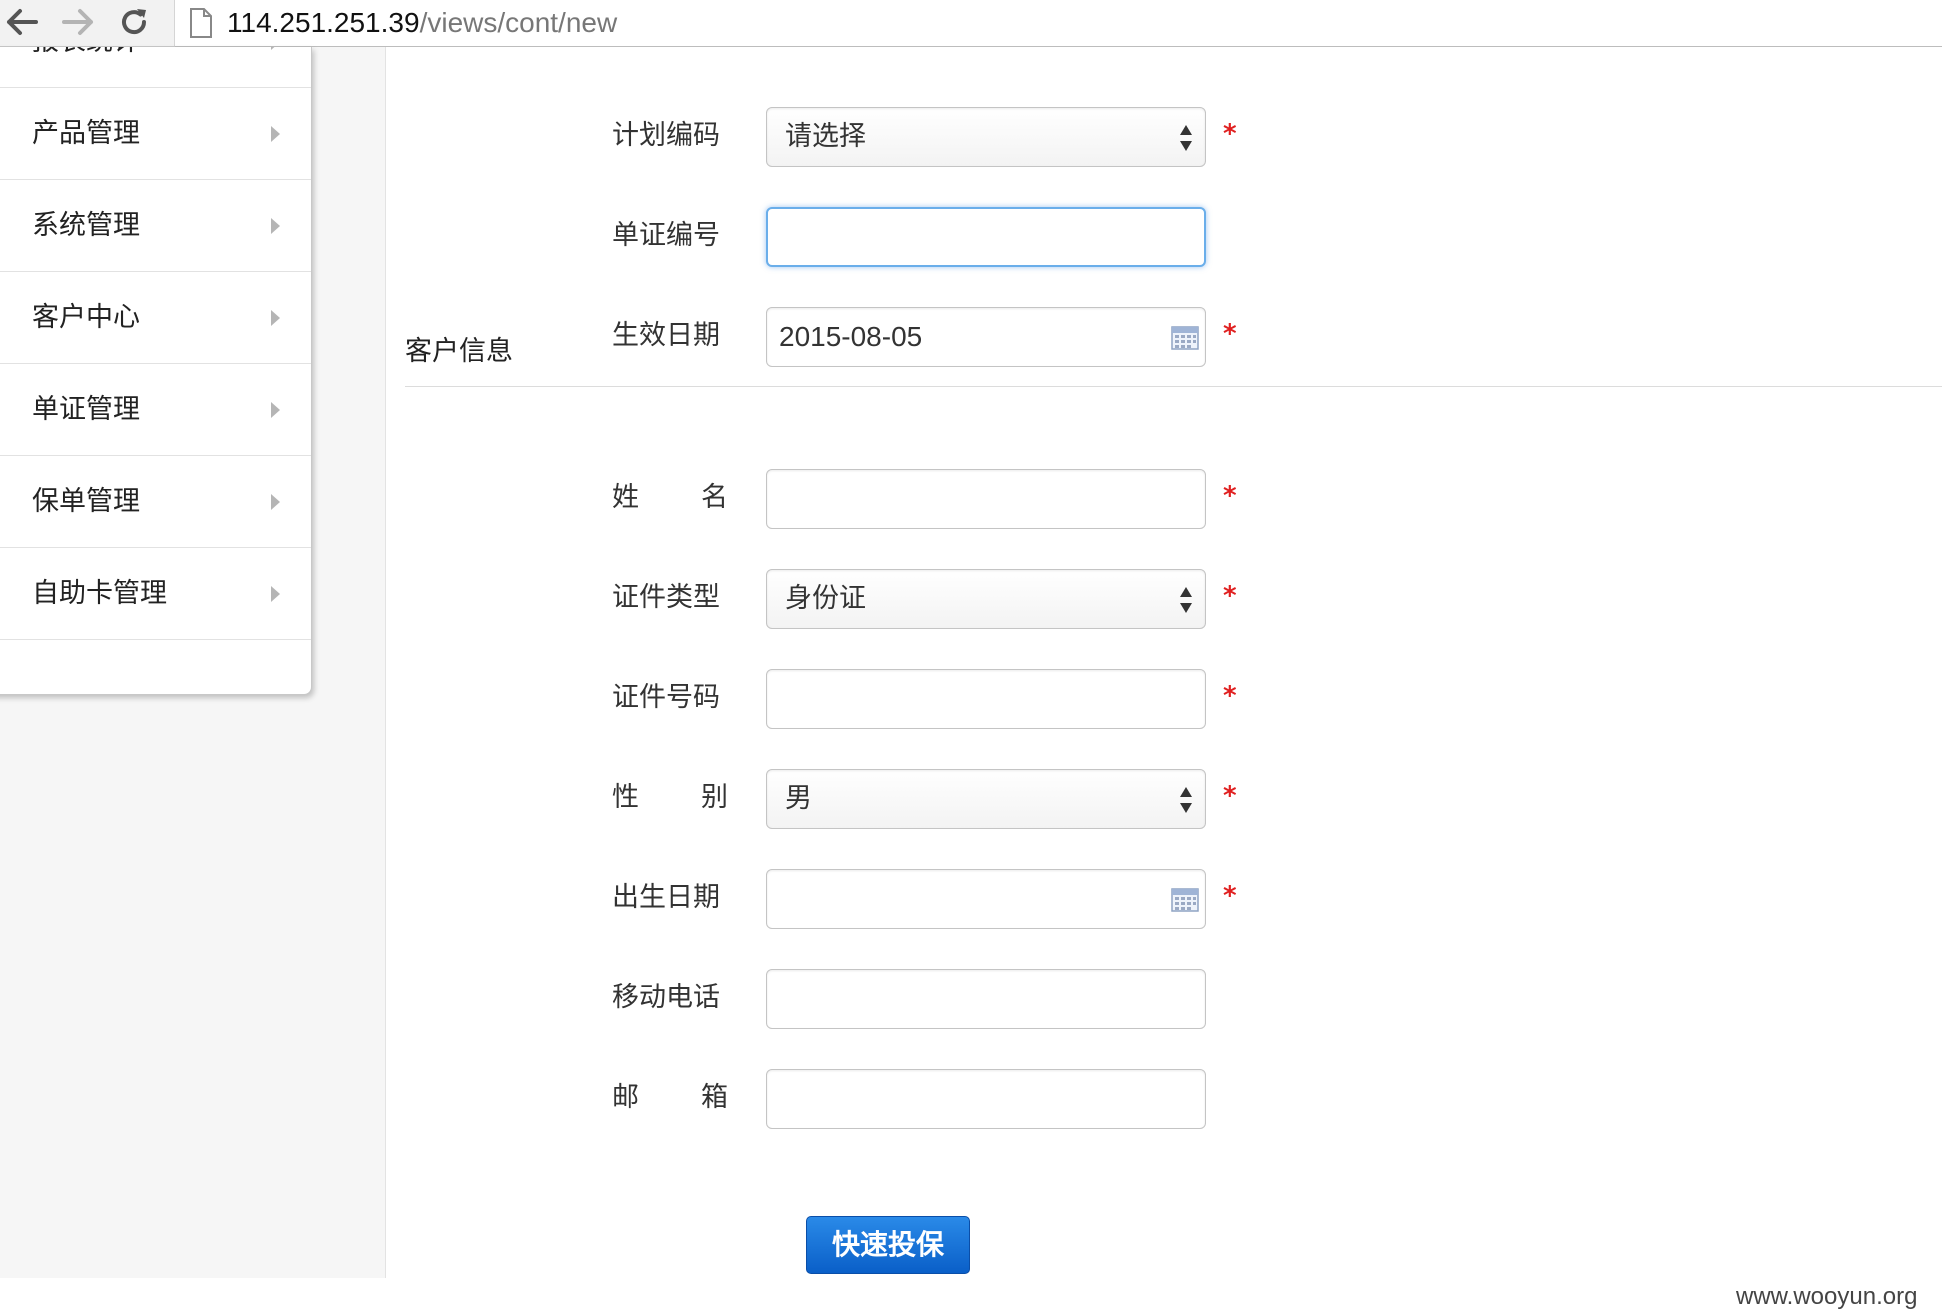 Image resolution: width=1942 pixels, height=1311 pixels. I want to click on watermark: www.wooyun.org, so click(1827, 1296).